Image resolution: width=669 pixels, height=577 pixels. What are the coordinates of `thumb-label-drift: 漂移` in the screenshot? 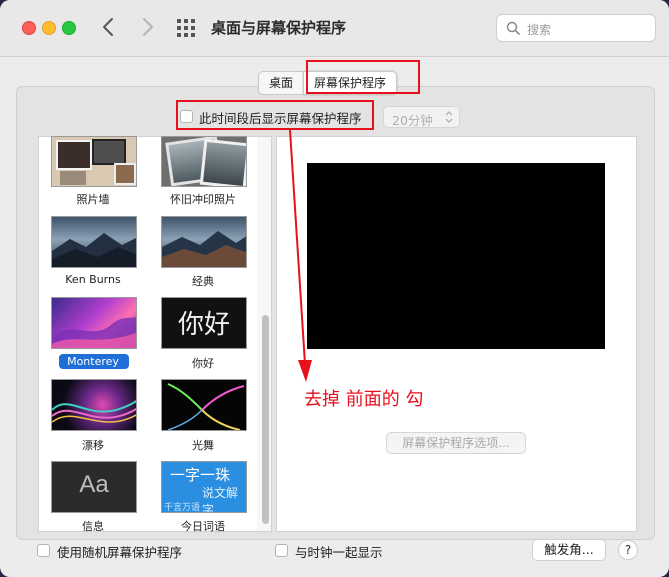 It's located at (93, 445).